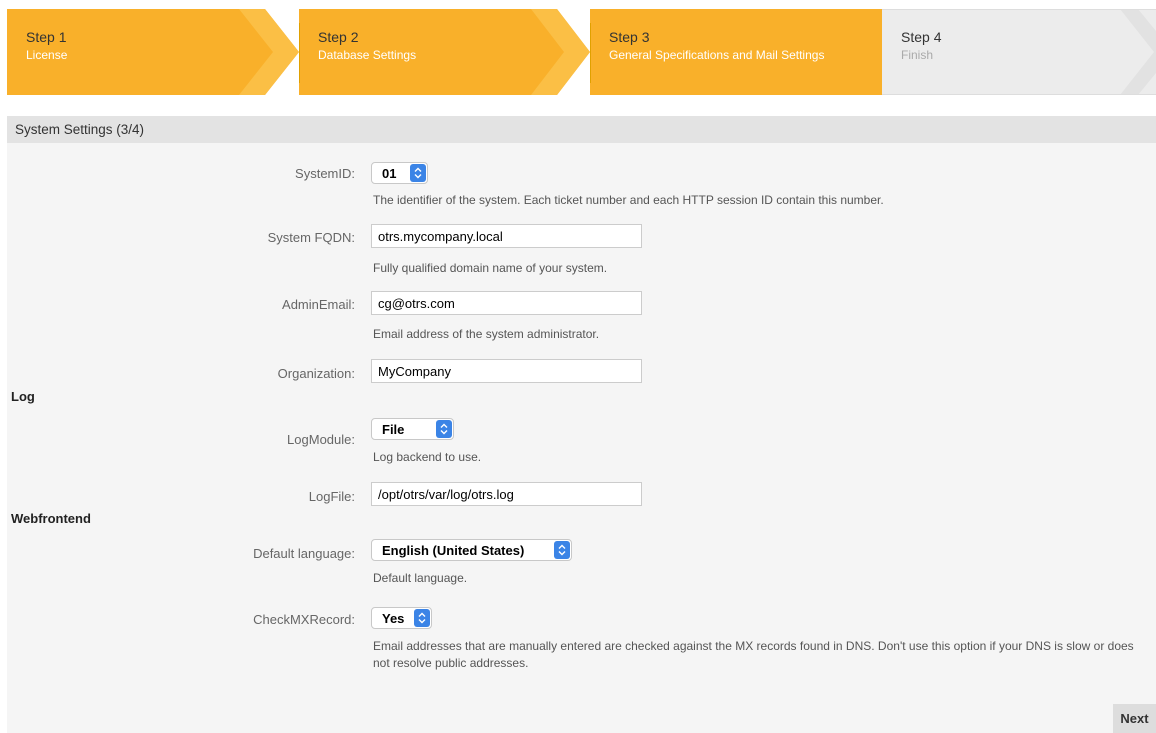  Describe the element at coordinates (1134, 718) in the screenshot. I see `next-button: Next` at that location.